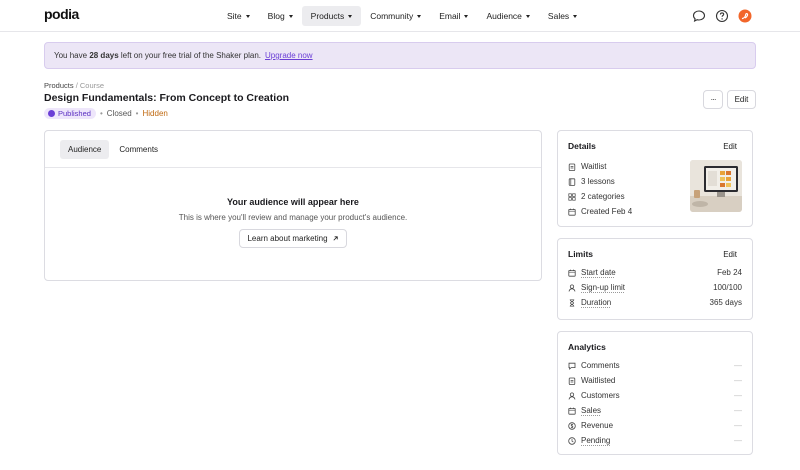  I want to click on learn-marketing-label: Learn about marketing, so click(287, 238).